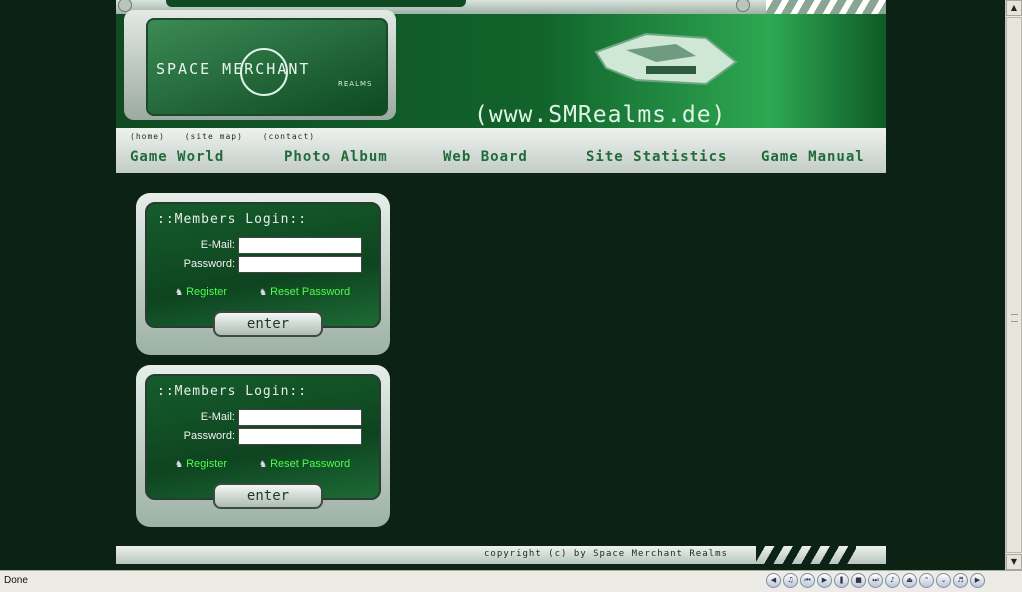 The image size is (1022, 592). Describe the element at coordinates (977, 580) in the screenshot. I see `arrow-right-icon: ▶` at that location.